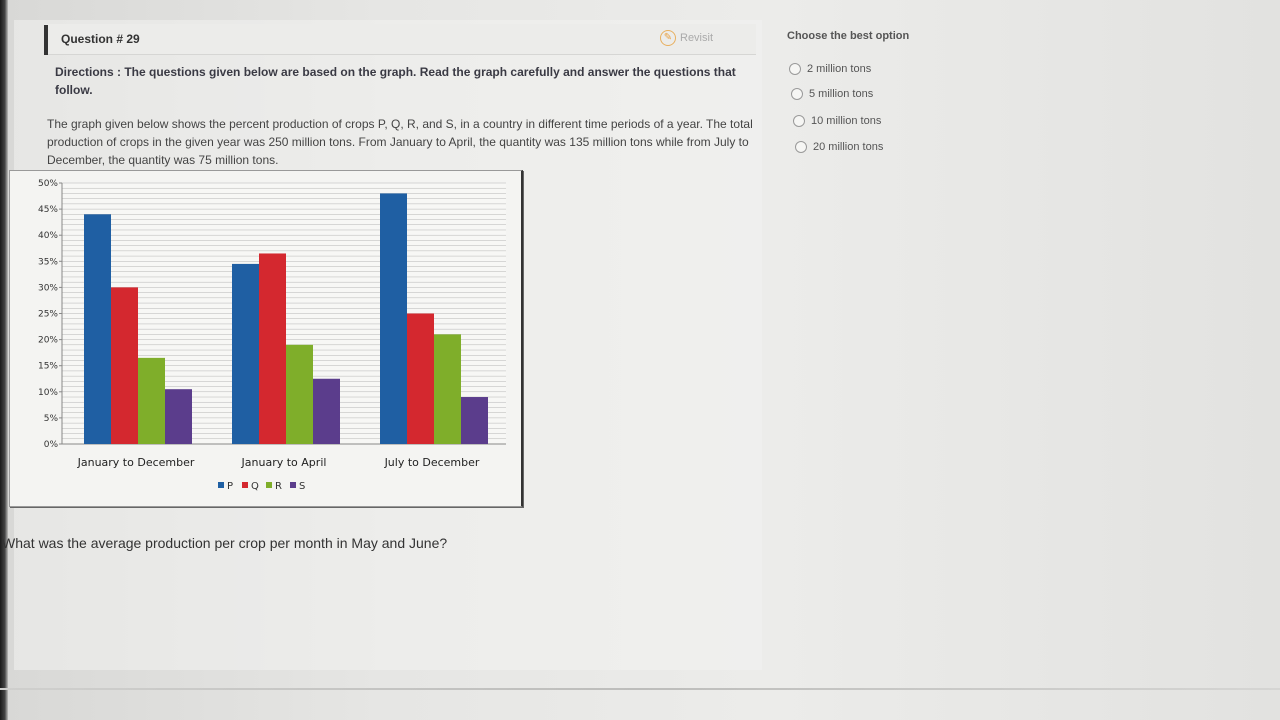  I want to click on option-3: 10 million tons, so click(837, 121).